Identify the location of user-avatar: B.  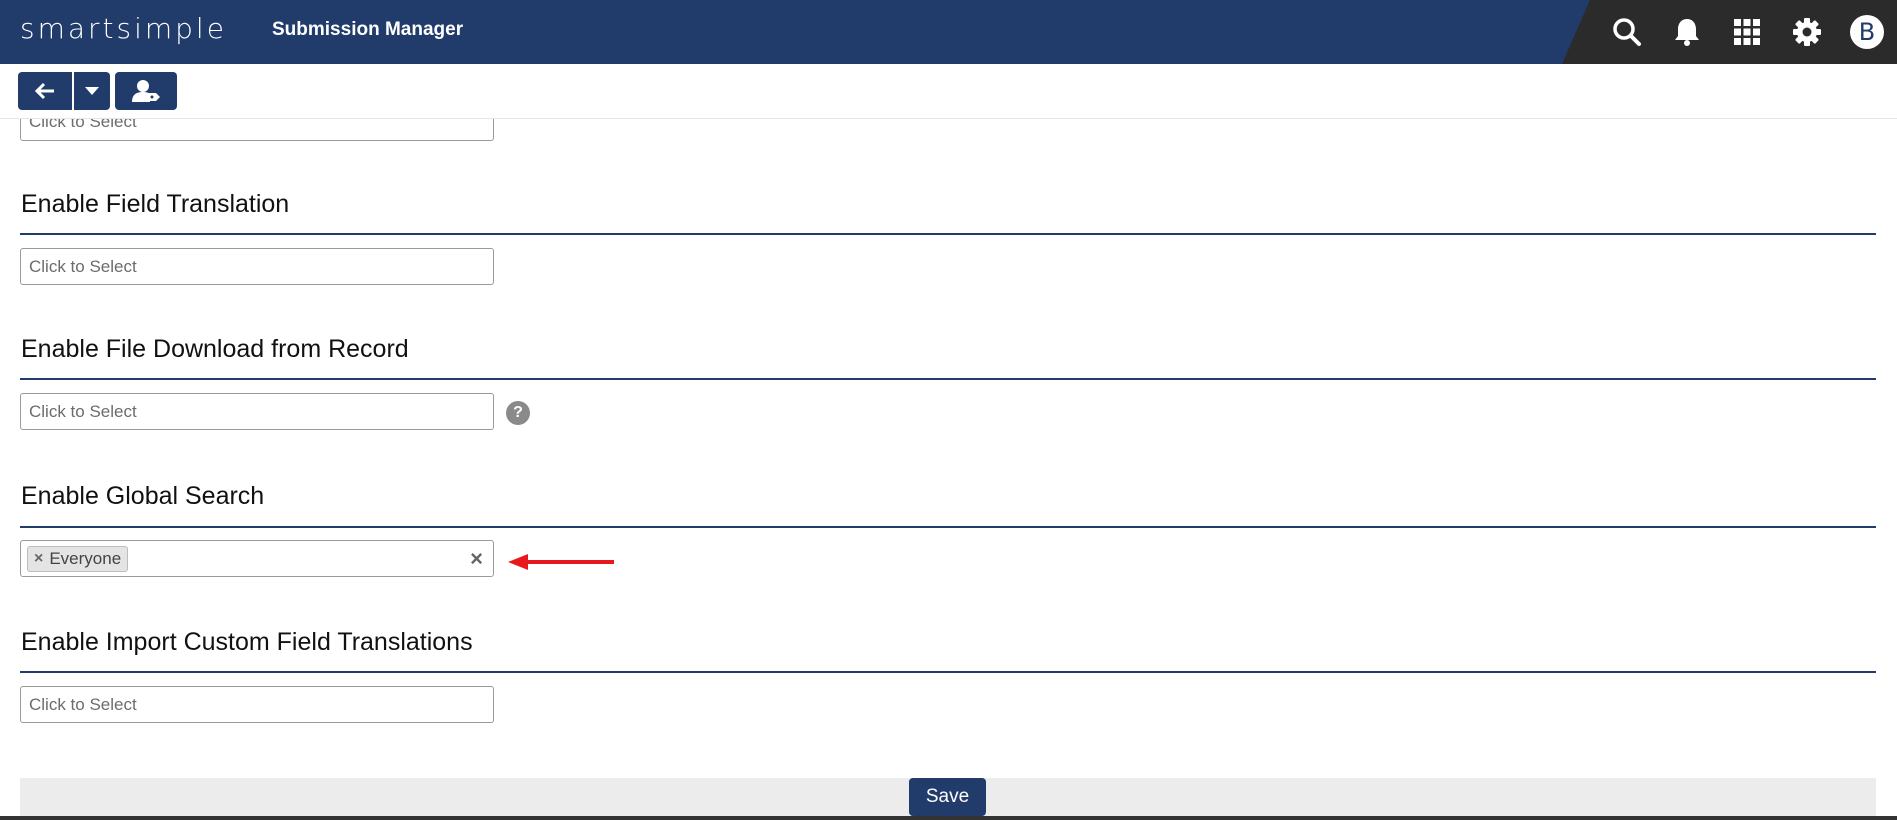
(1867, 32).